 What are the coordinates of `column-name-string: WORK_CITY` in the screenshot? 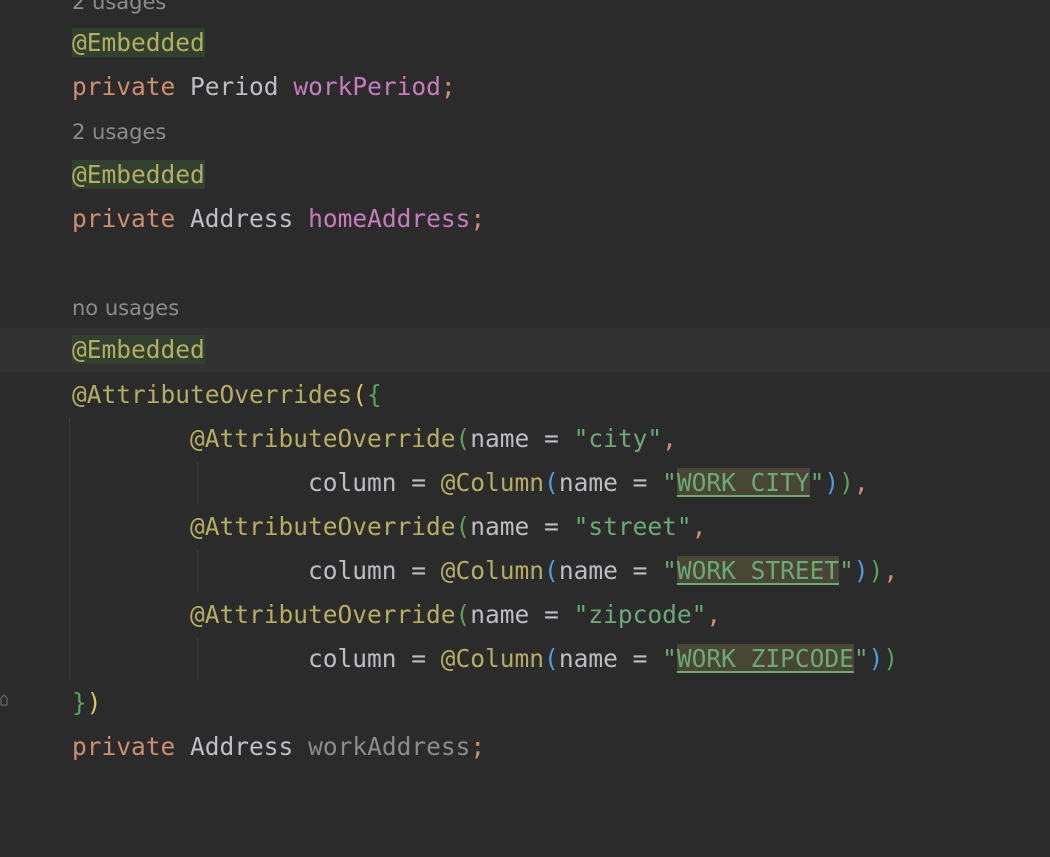 It's located at (743, 482).